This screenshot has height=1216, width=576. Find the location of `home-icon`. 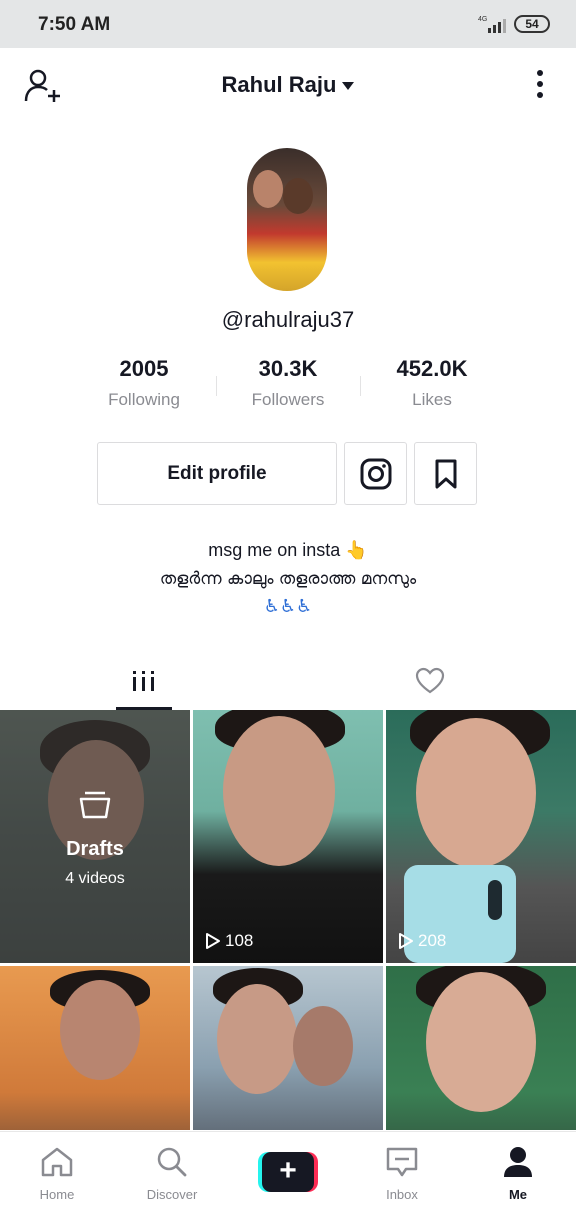

home-icon is located at coordinates (57, 1162).